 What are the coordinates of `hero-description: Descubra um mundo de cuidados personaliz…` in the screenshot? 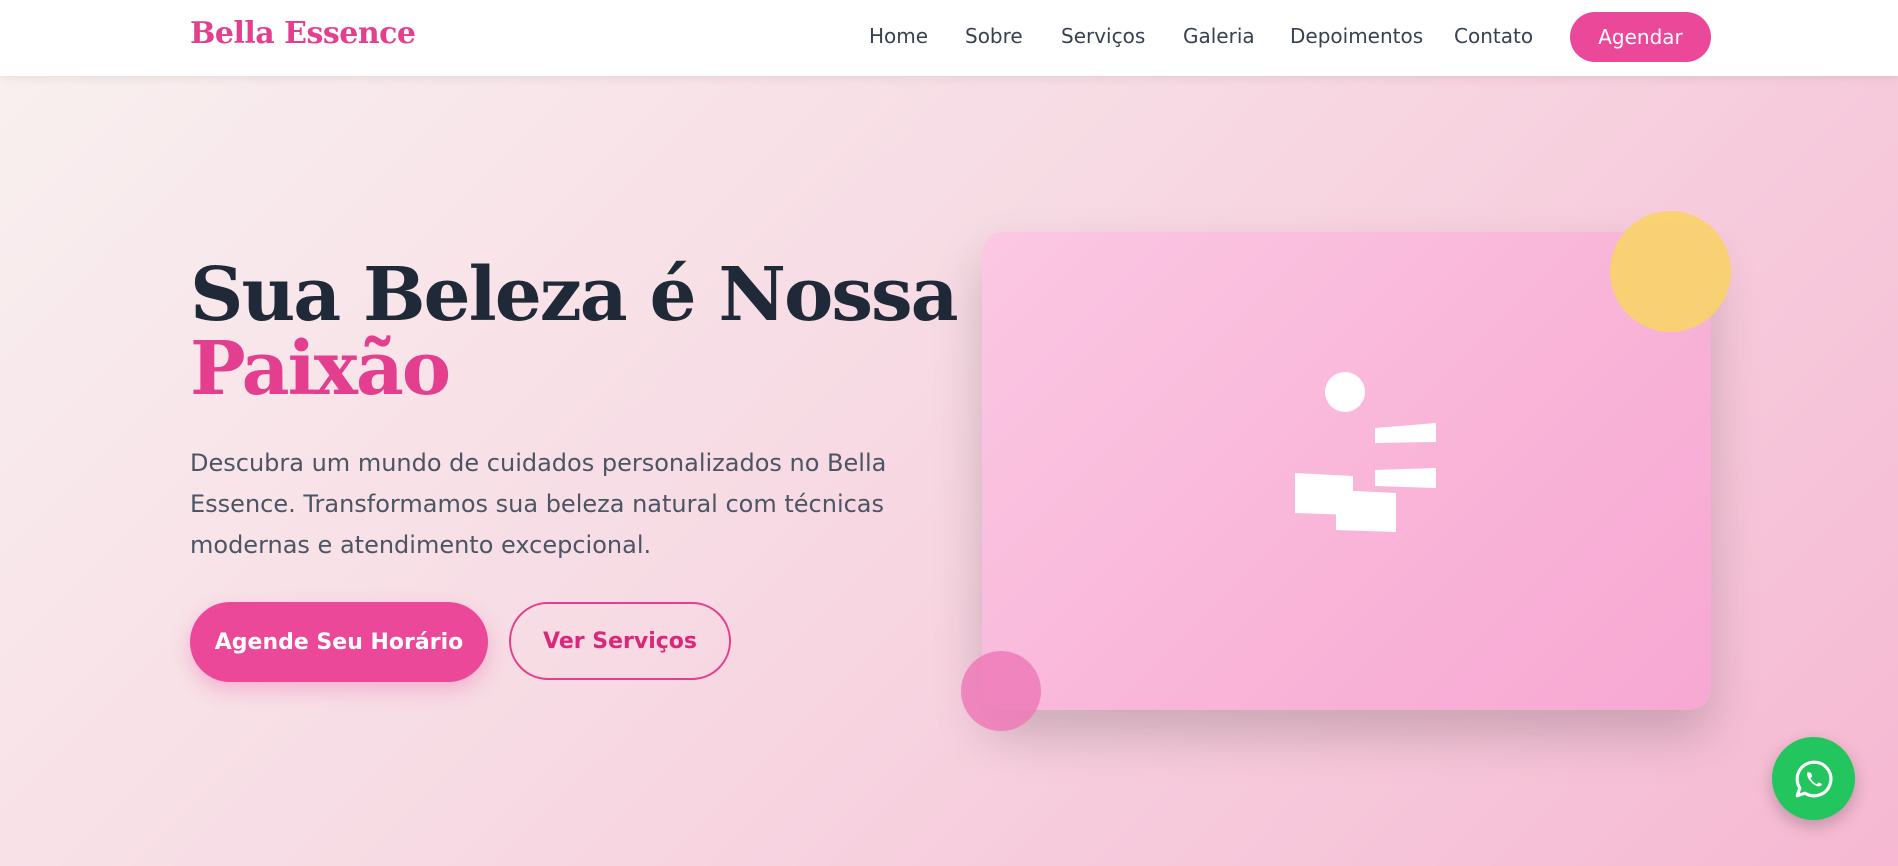 It's located at (538, 504).